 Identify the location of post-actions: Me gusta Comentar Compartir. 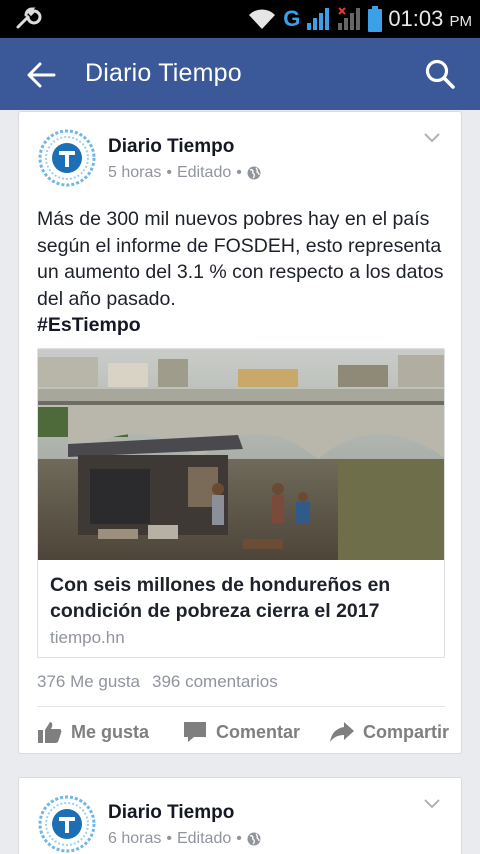
(241, 732).